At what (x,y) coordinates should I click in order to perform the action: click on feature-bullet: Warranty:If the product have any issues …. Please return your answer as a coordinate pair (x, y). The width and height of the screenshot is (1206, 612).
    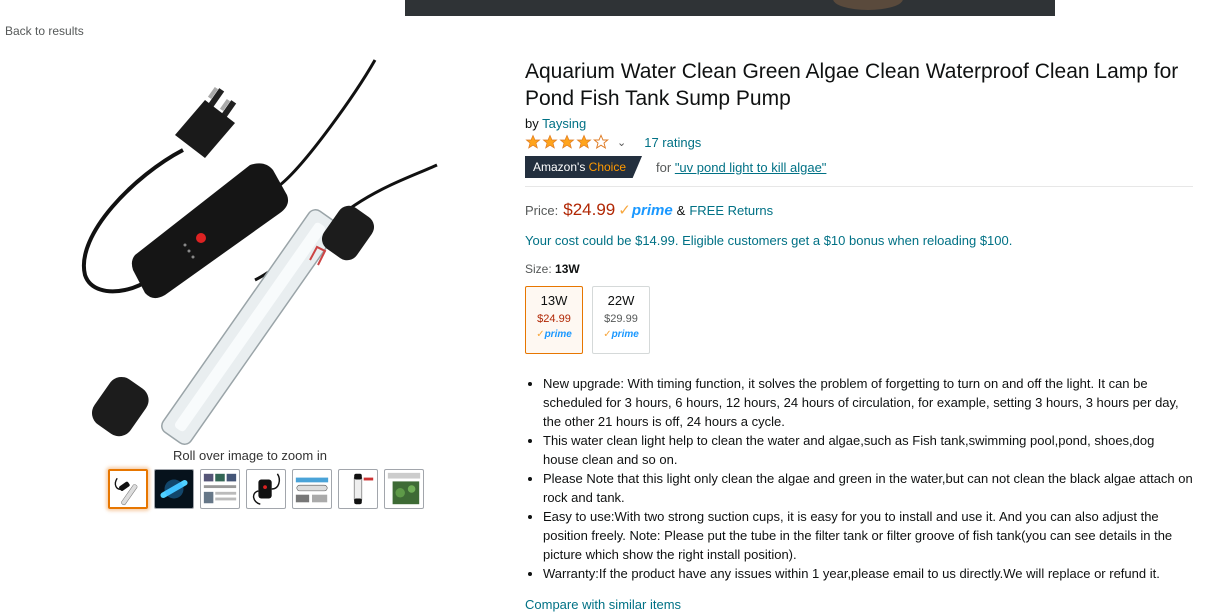
    Looking at the image, I should click on (868, 573).